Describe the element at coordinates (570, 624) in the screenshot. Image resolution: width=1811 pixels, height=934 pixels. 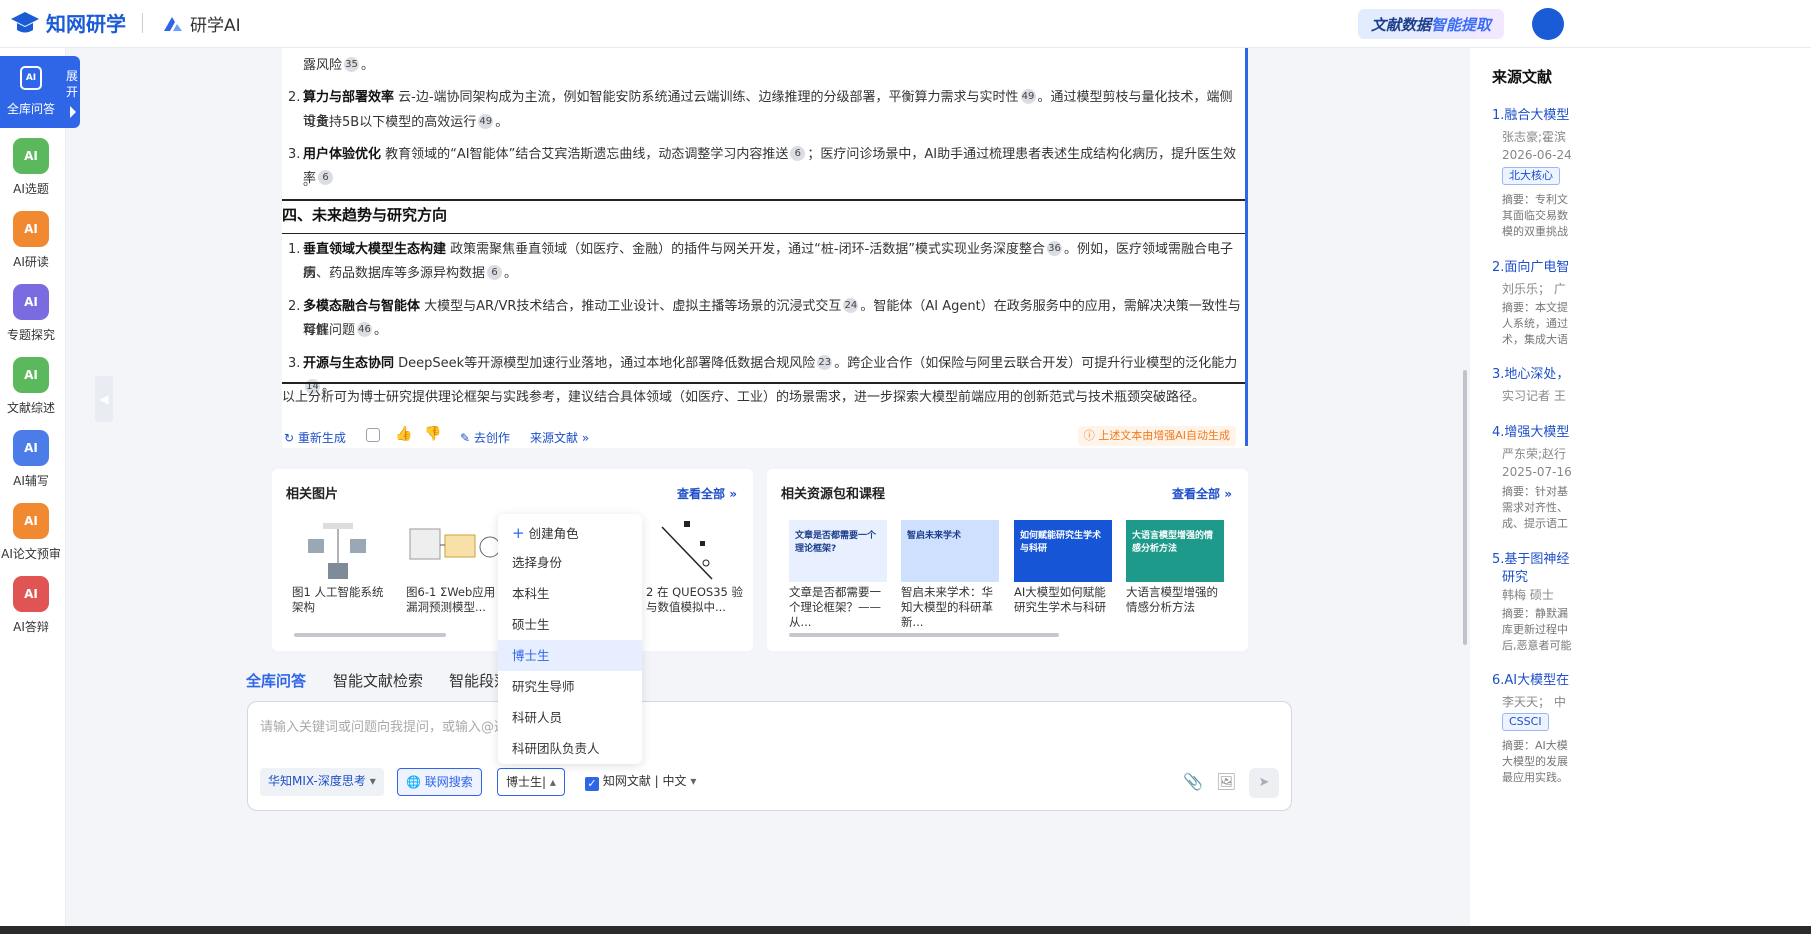
I see `identity-option: 硕士生` at that location.